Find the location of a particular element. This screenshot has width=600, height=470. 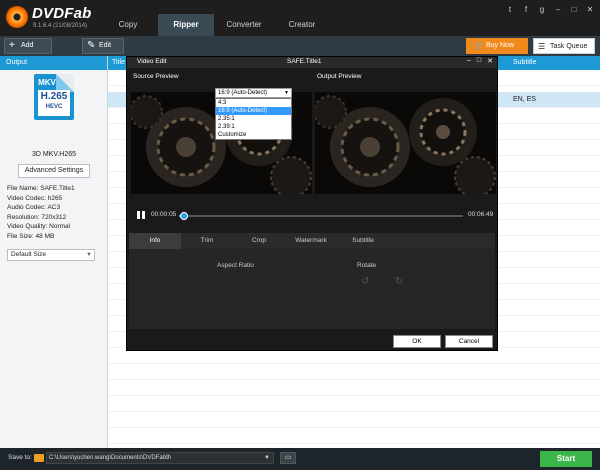

cancel-button: Cancel is located at coordinates (469, 341).